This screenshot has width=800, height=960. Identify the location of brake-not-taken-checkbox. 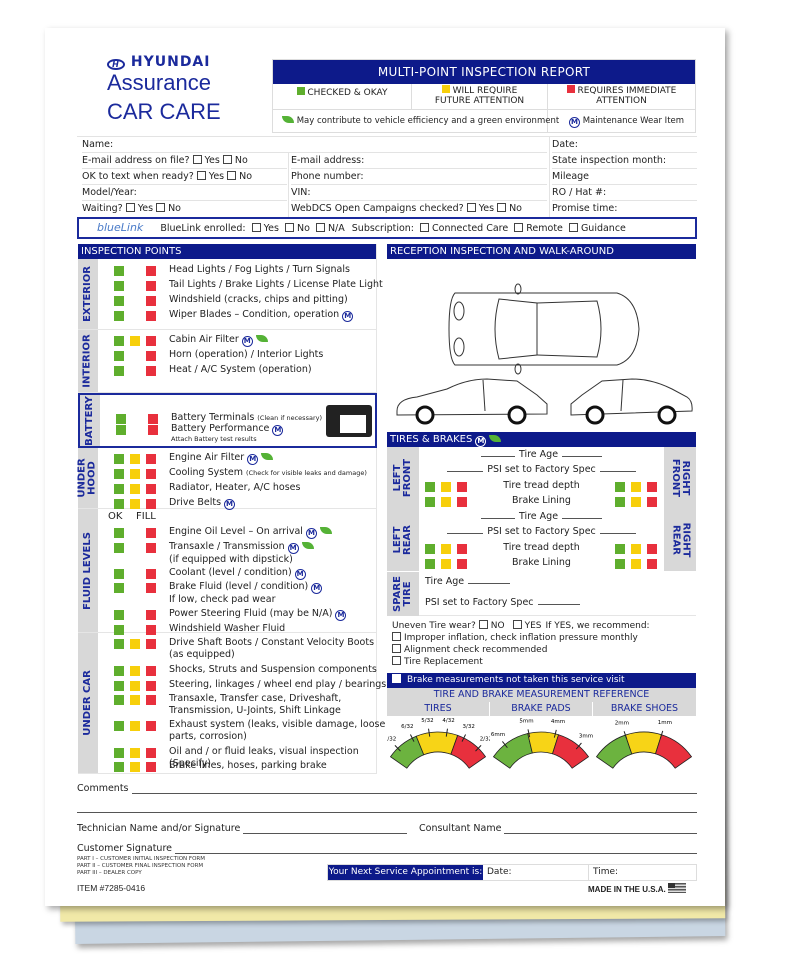
(396, 678).